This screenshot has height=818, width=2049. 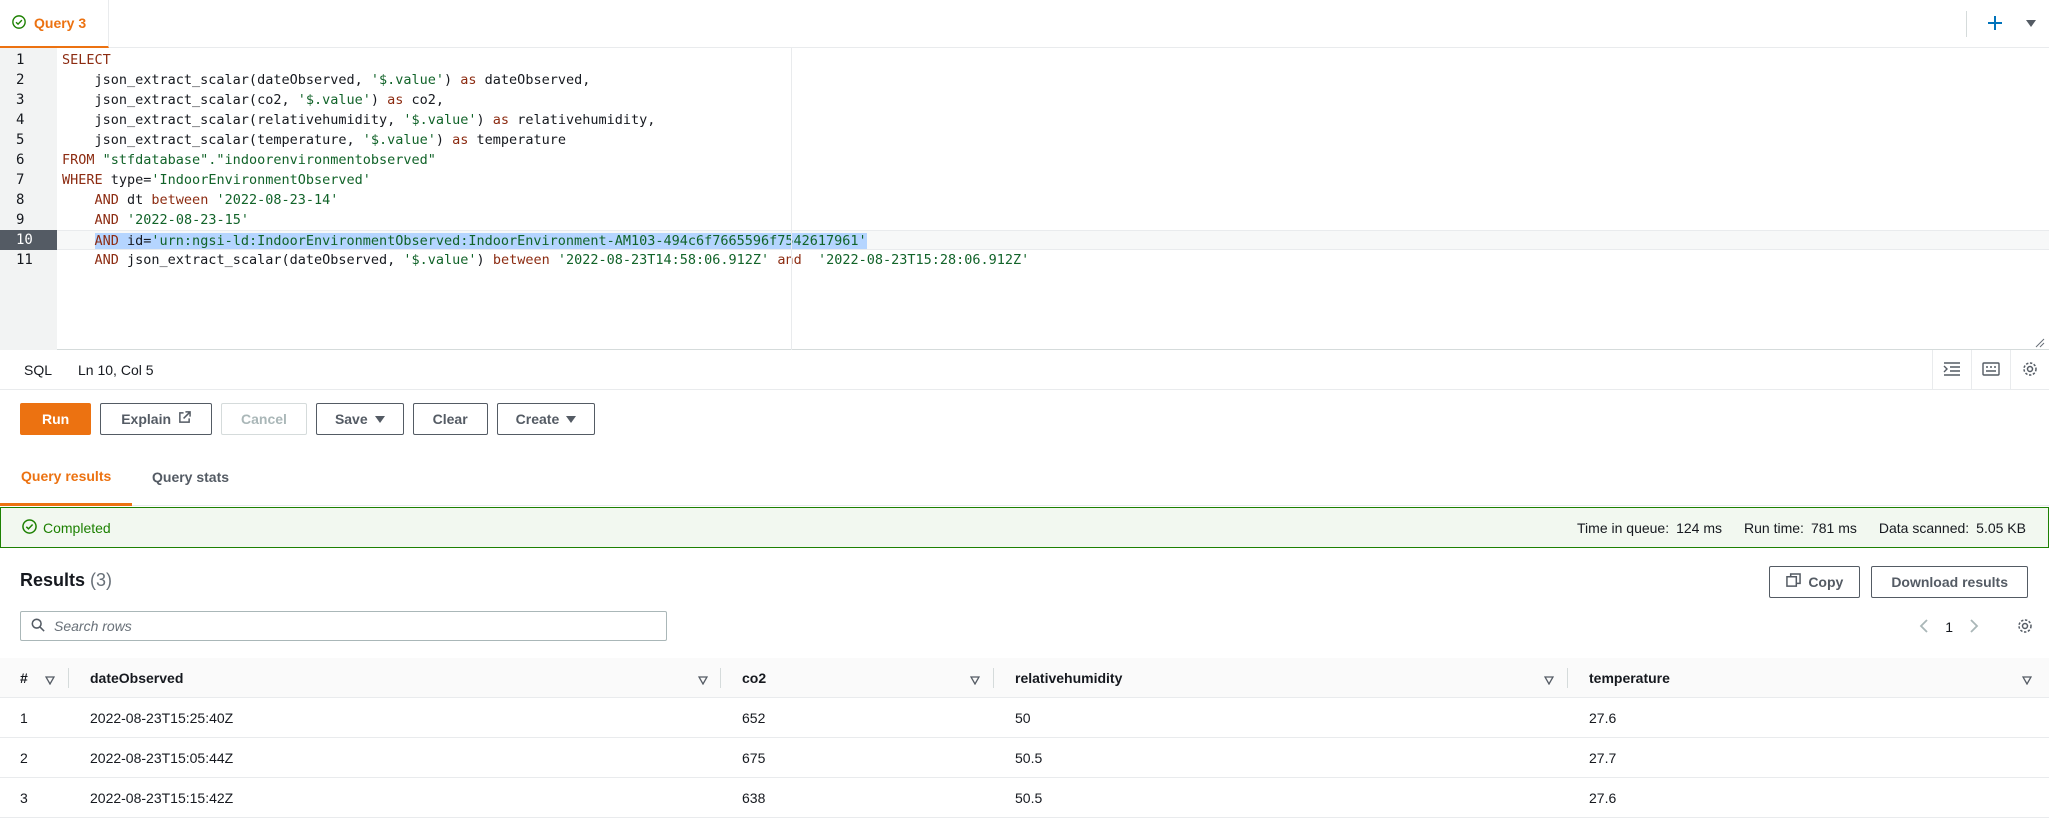 I want to click on column-header-relativehumidity: relativehumidity, so click(x=1068, y=678).